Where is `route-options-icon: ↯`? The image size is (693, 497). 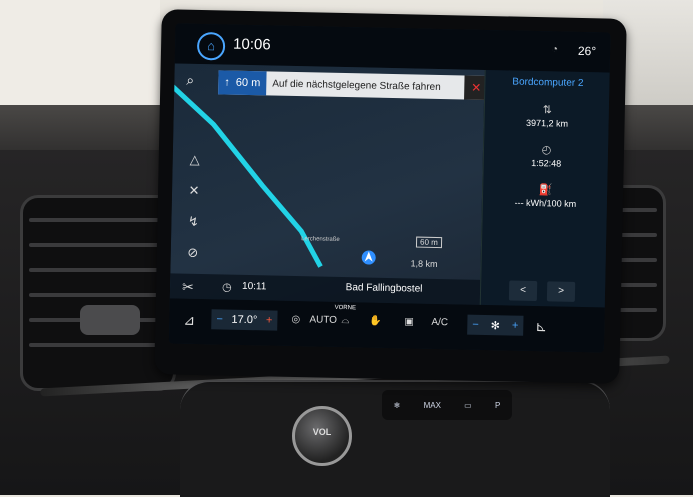
route-options-icon: ↯ is located at coordinates (193, 222).